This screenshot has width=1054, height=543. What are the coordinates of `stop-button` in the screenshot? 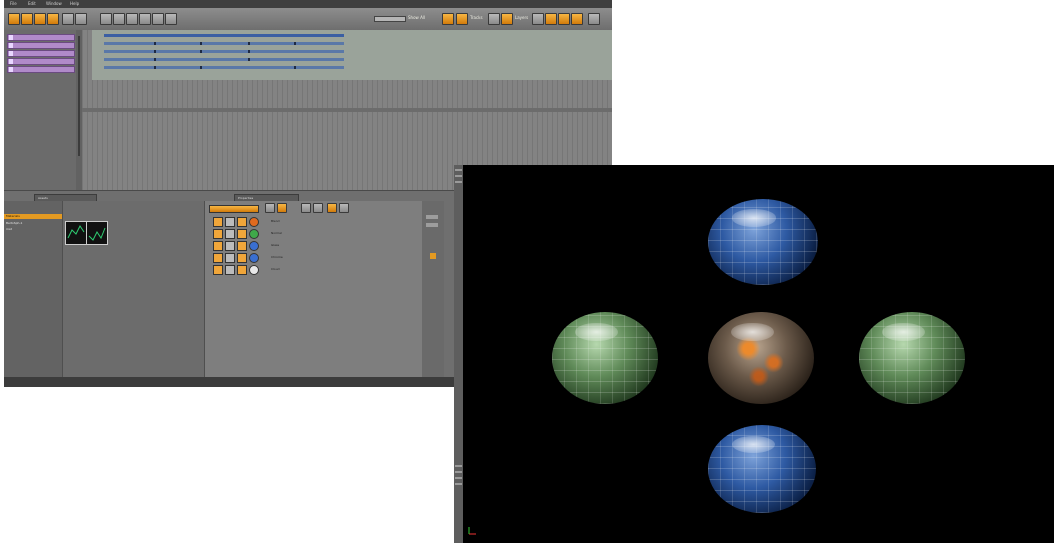 It's located at (462, 19).